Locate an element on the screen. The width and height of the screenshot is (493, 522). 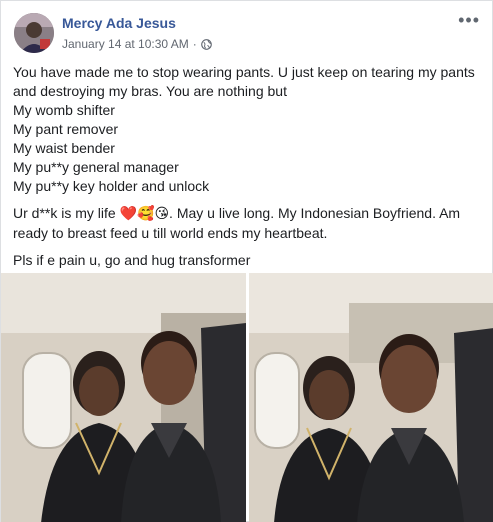
post-line: My pu**y key holder and unlock is located at coordinates (111, 186).